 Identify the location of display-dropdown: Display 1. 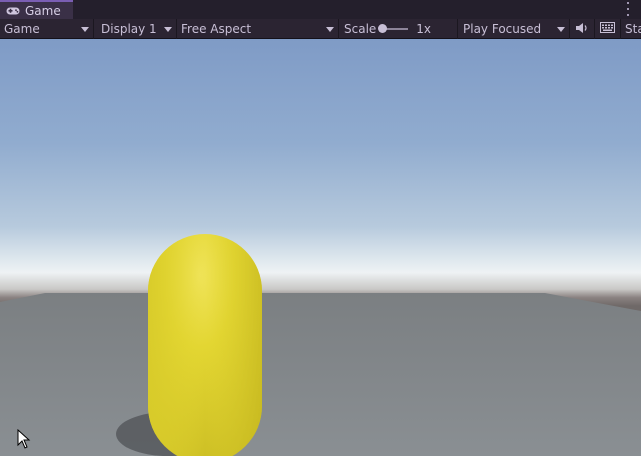
(135, 29).